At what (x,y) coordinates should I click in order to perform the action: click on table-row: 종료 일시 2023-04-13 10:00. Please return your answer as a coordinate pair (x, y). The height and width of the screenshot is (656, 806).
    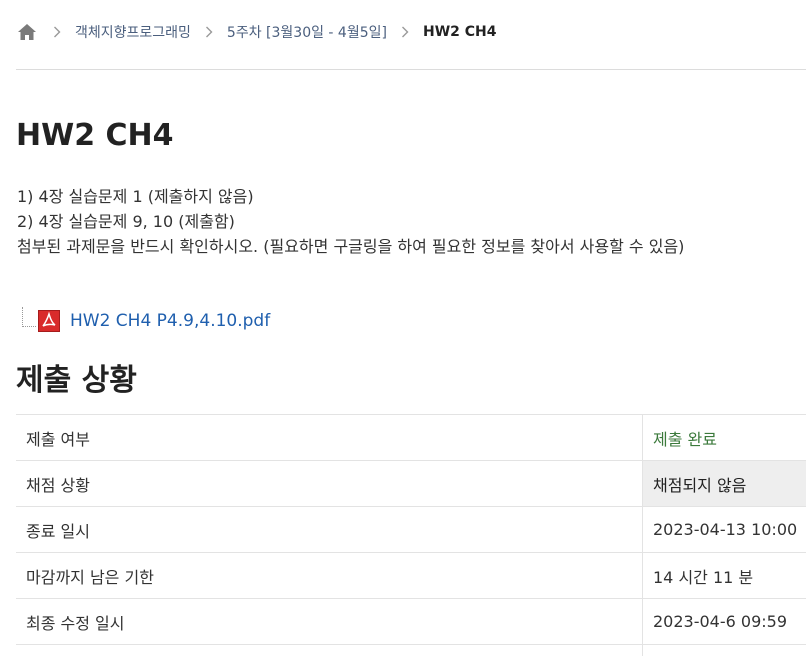
    Looking at the image, I should click on (411, 529).